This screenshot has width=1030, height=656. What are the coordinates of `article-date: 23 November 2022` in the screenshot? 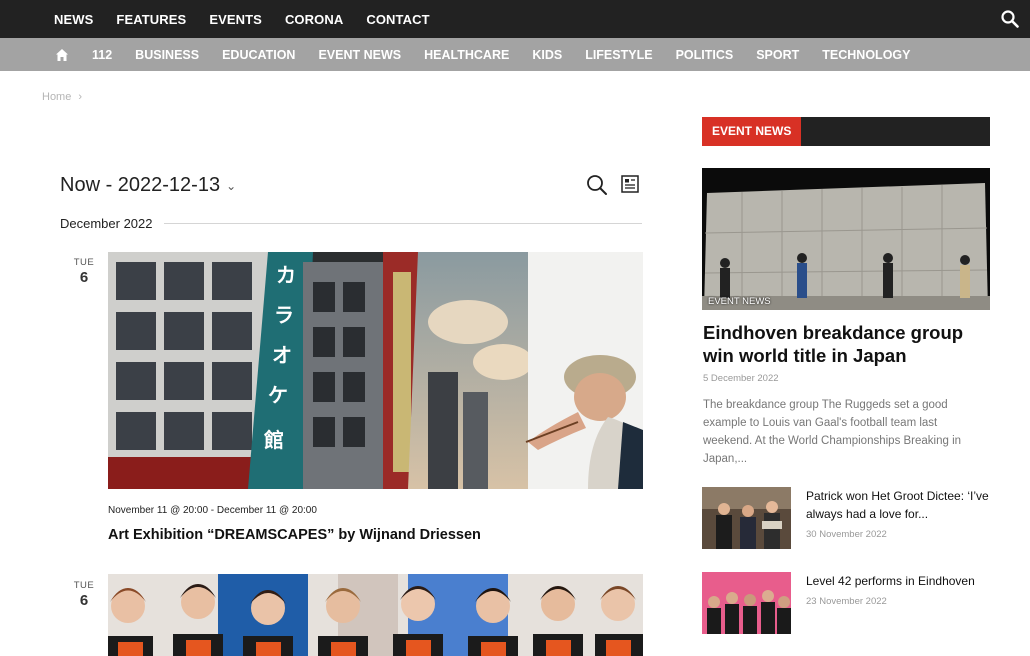 It's located at (846, 601).